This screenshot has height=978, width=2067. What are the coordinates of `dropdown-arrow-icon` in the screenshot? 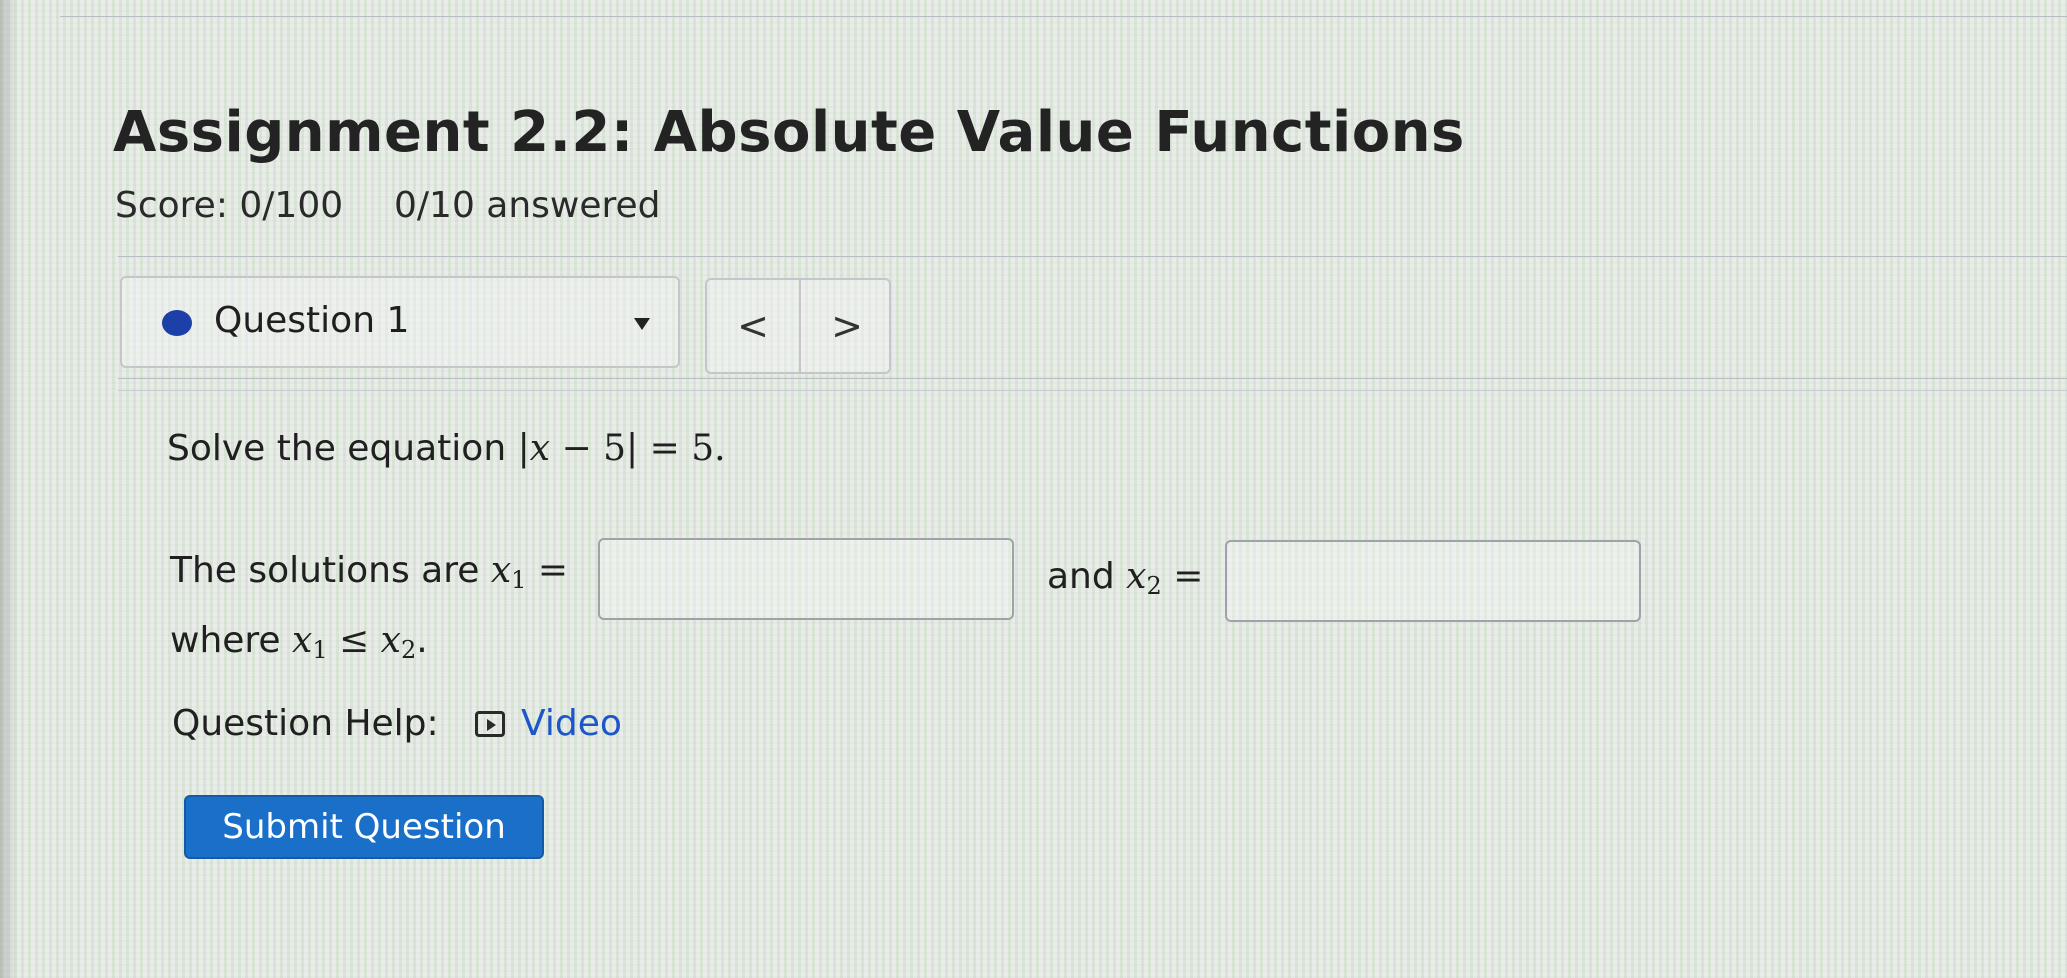 It's located at (642, 324).